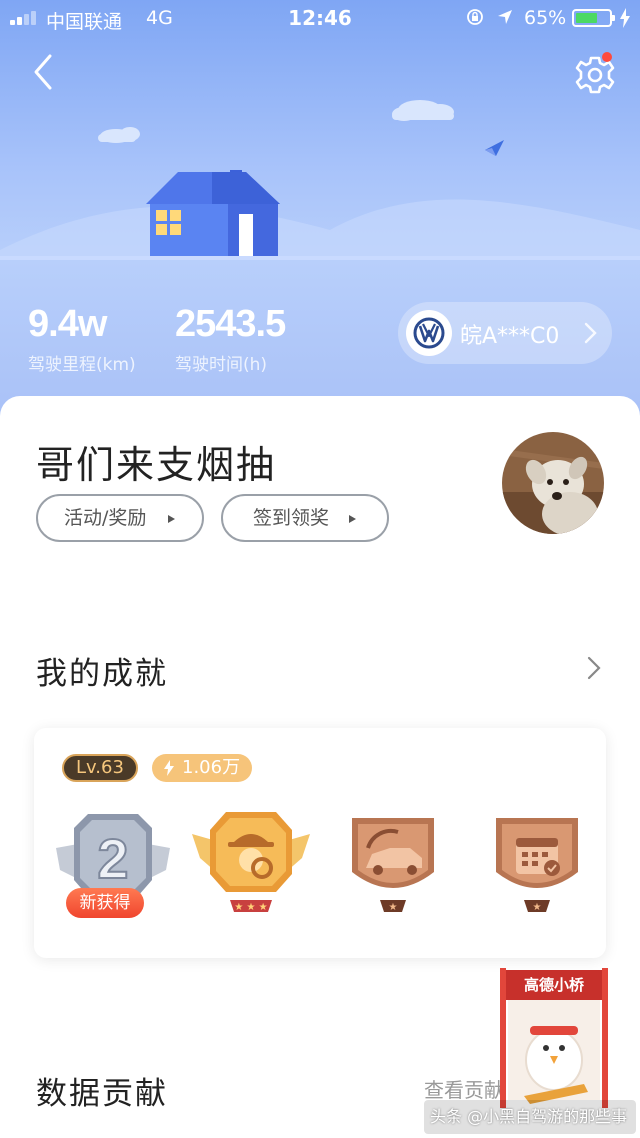  What do you see at coordinates (530, 1117) in the screenshot?
I see `watermark: 头条 @小黑自驾游的那些事` at bounding box center [530, 1117].